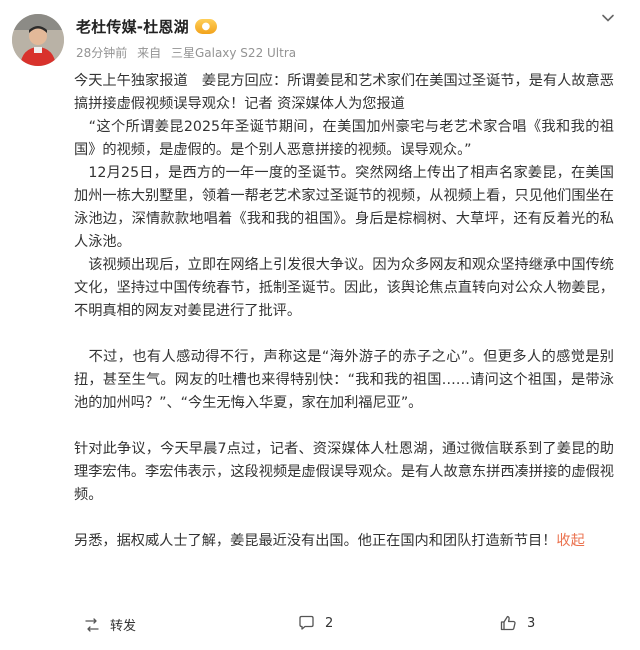  What do you see at coordinates (132, 26) in the screenshot?
I see `username: 老杜传媒-杜恩湖` at bounding box center [132, 26].